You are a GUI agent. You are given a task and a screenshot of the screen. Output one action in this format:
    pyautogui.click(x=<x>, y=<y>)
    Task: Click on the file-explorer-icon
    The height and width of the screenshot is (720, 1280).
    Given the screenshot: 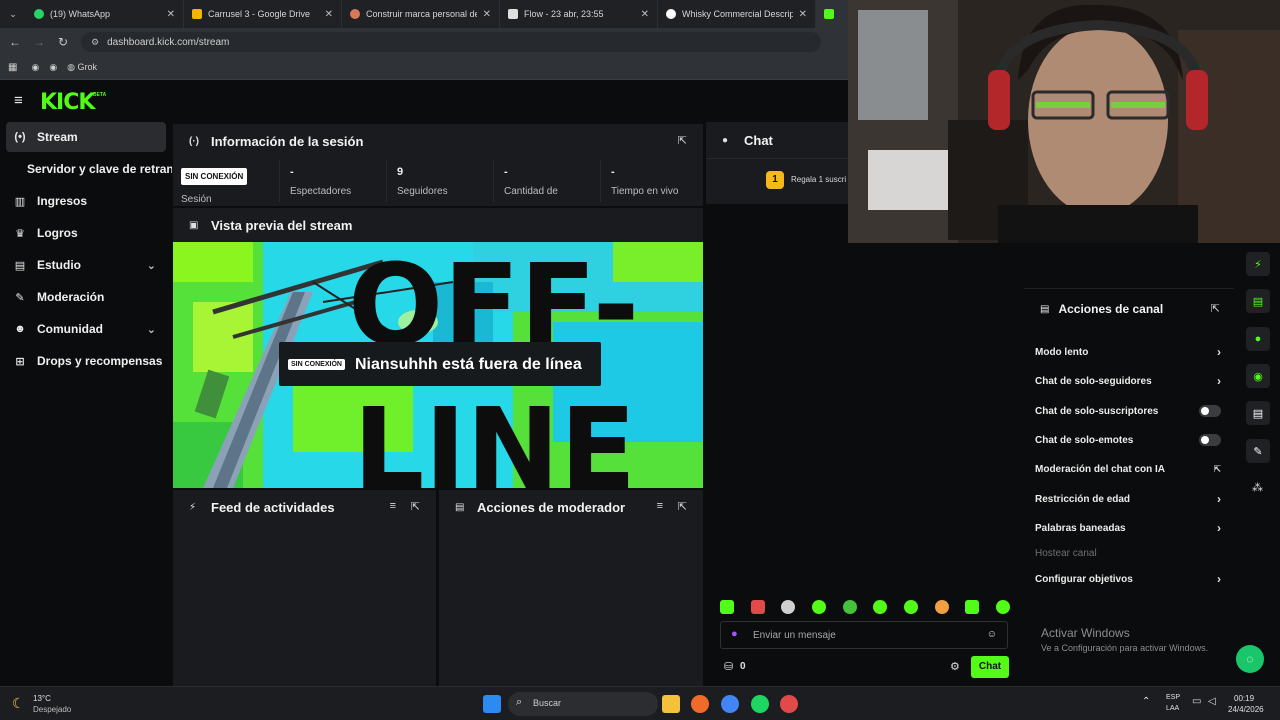 What is the action you would take?
    pyautogui.click(x=671, y=704)
    